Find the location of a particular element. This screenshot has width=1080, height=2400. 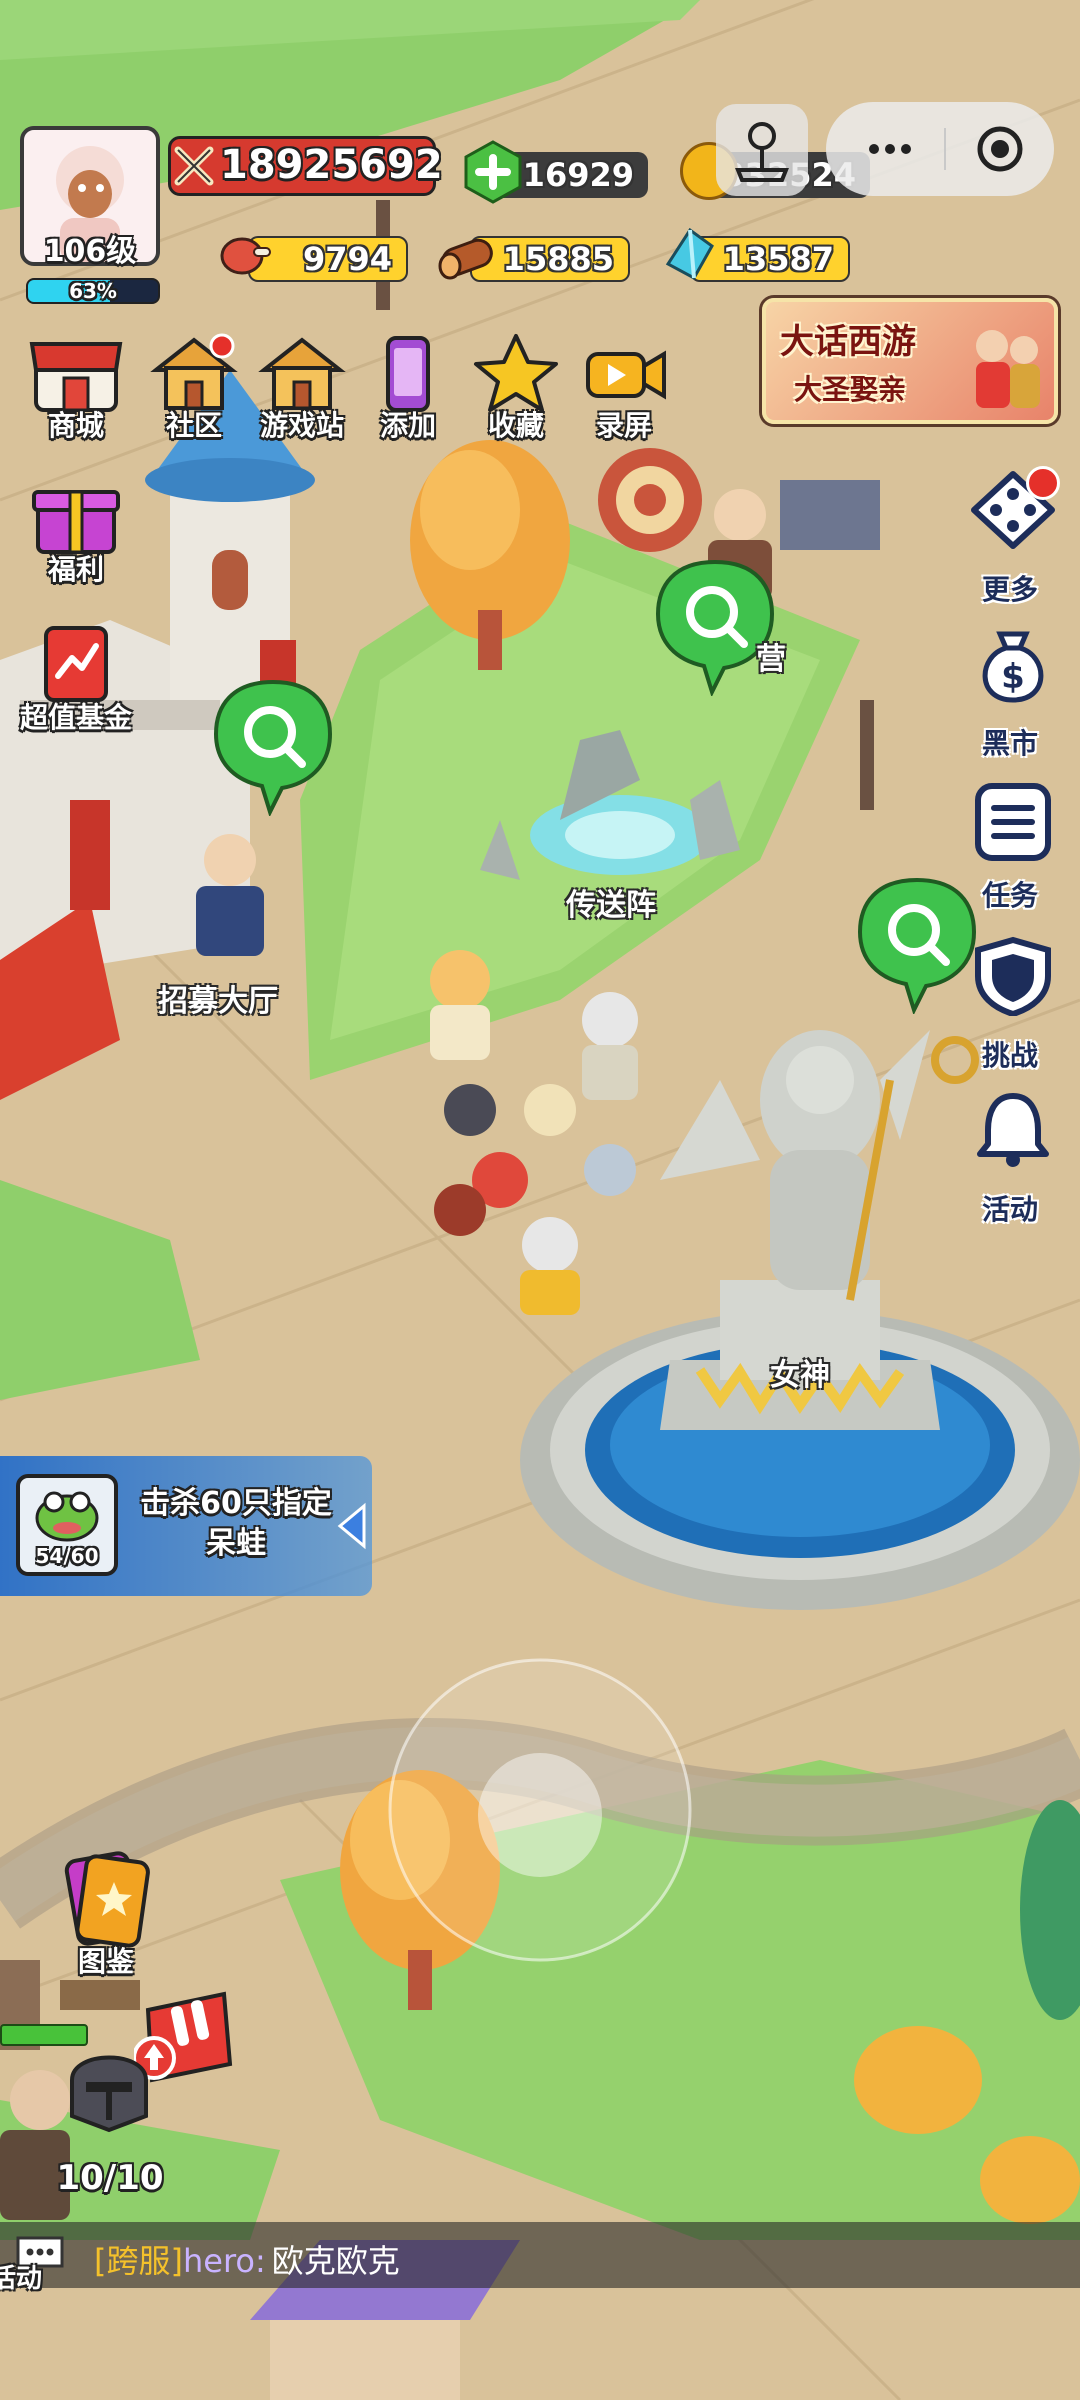

player-level: 106级 is located at coordinates (90, 251).